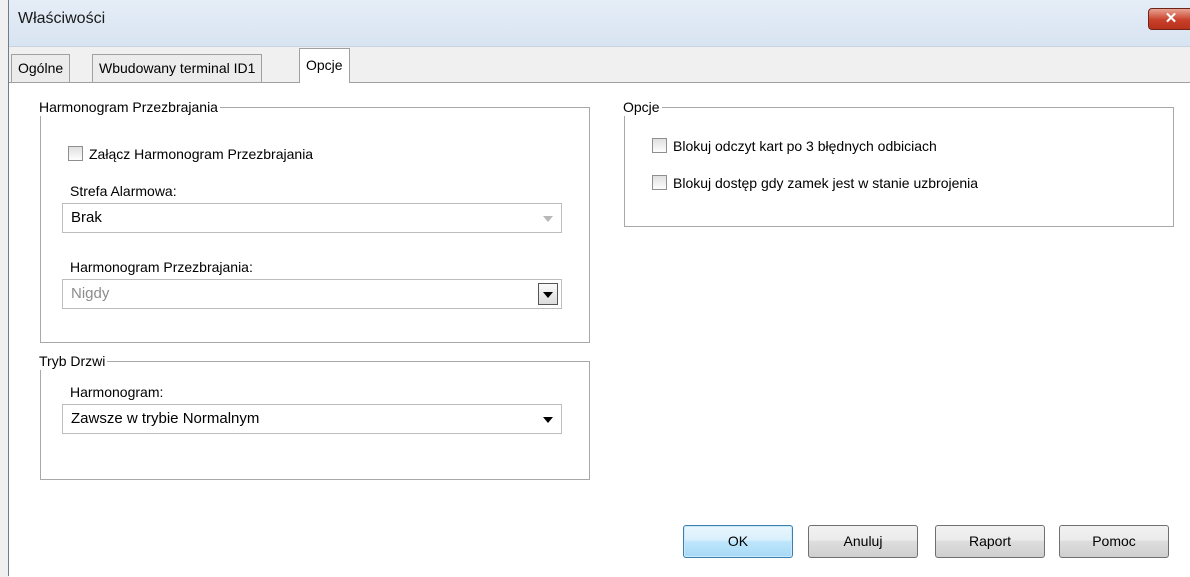 The width and height of the screenshot is (1190, 577). Describe the element at coordinates (201, 154) in the screenshot. I see `enable-schedule-label: Załącz Harmonogram Przezbrajania` at that location.